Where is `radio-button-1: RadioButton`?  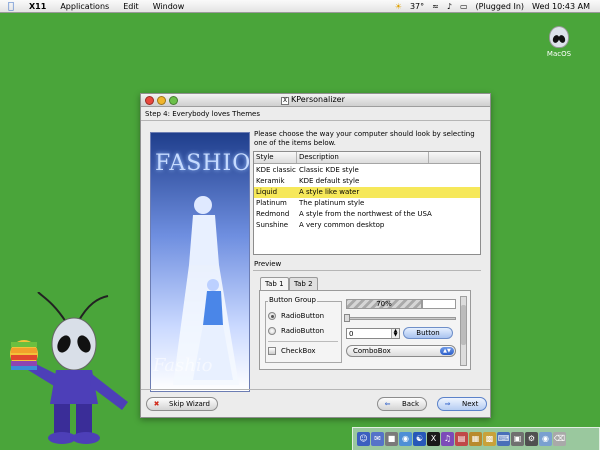
radio-button-1: RadioButton is located at coordinates (303, 317).